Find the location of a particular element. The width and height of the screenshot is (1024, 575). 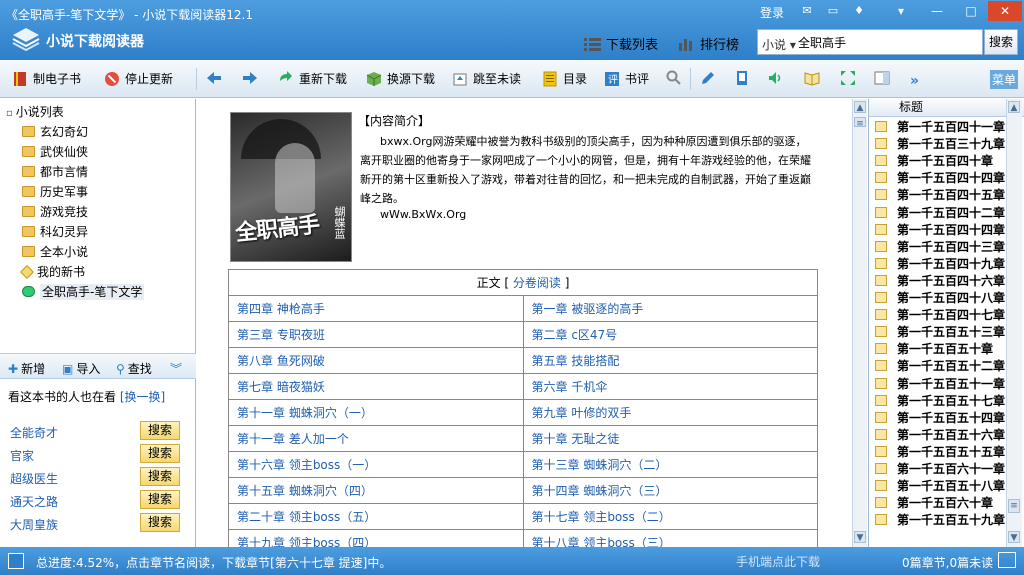

ranking-button: 排行榜 is located at coordinates (708, 43).